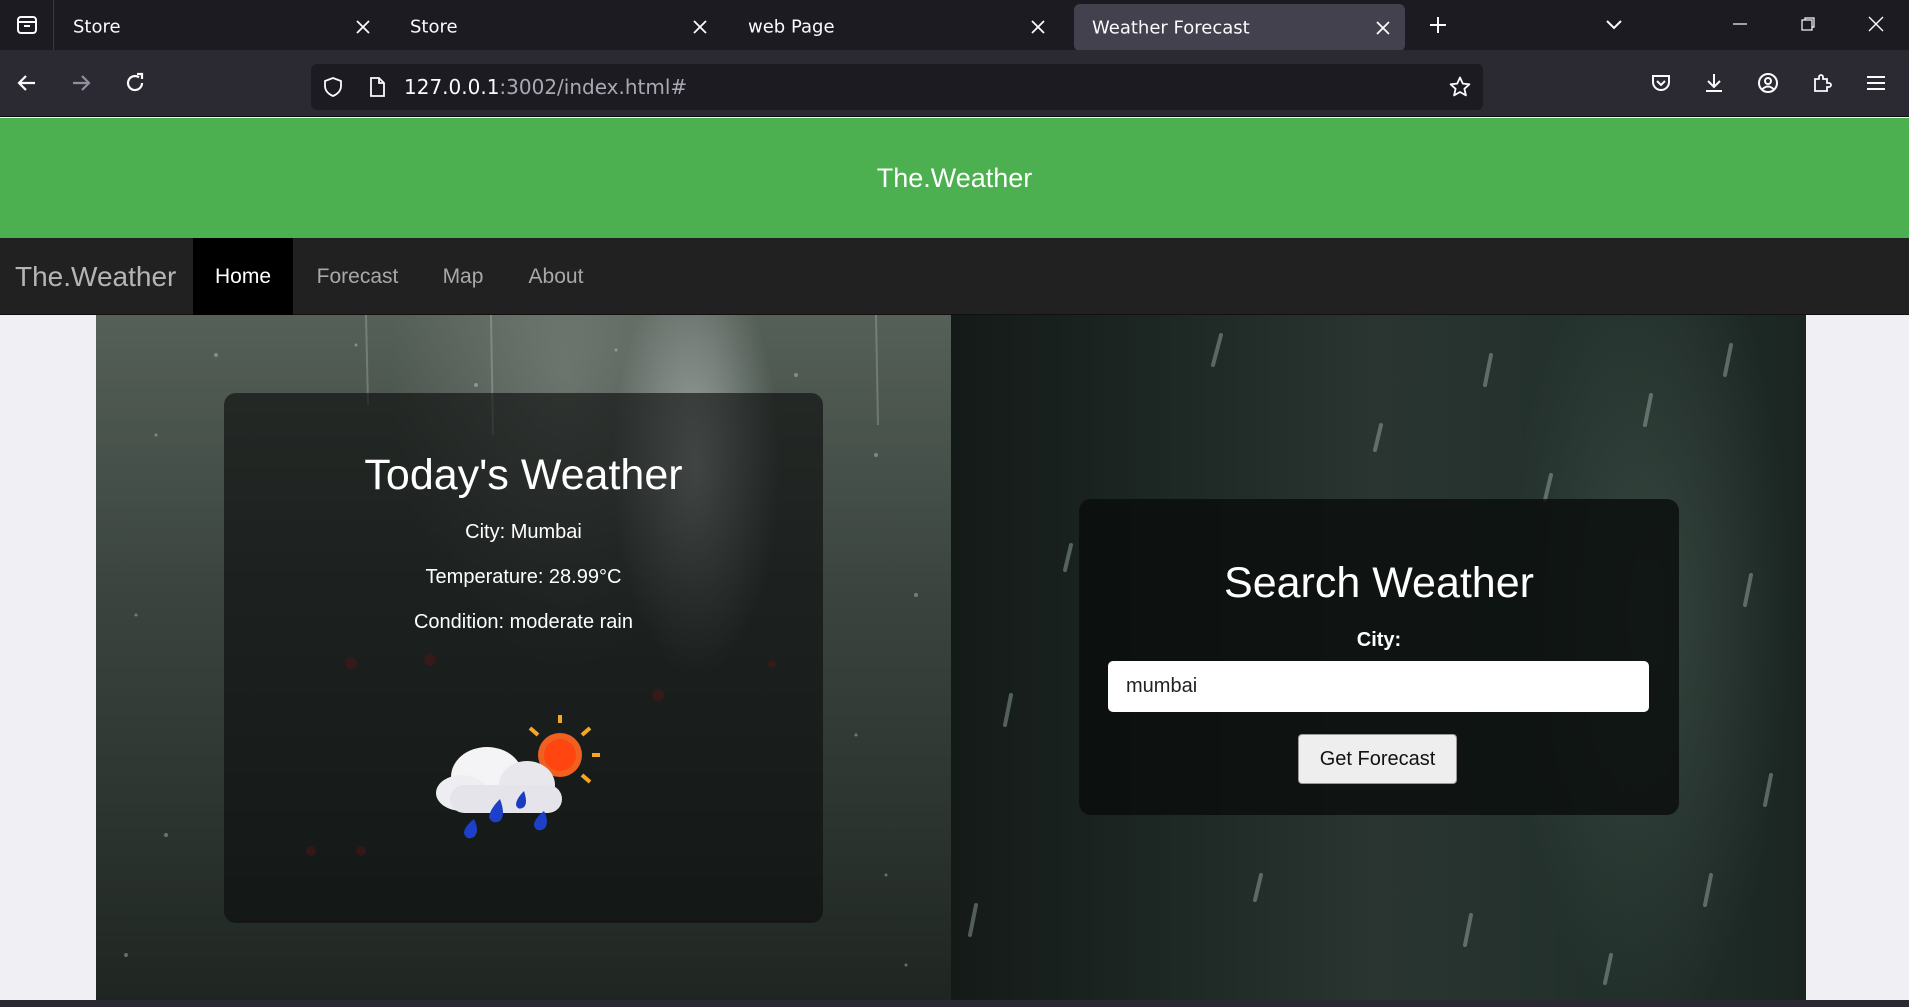 The image size is (1909, 1007). Describe the element at coordinates (593, 87) in the screenshot. I see `url-path: :3002/index.html#` at that location.